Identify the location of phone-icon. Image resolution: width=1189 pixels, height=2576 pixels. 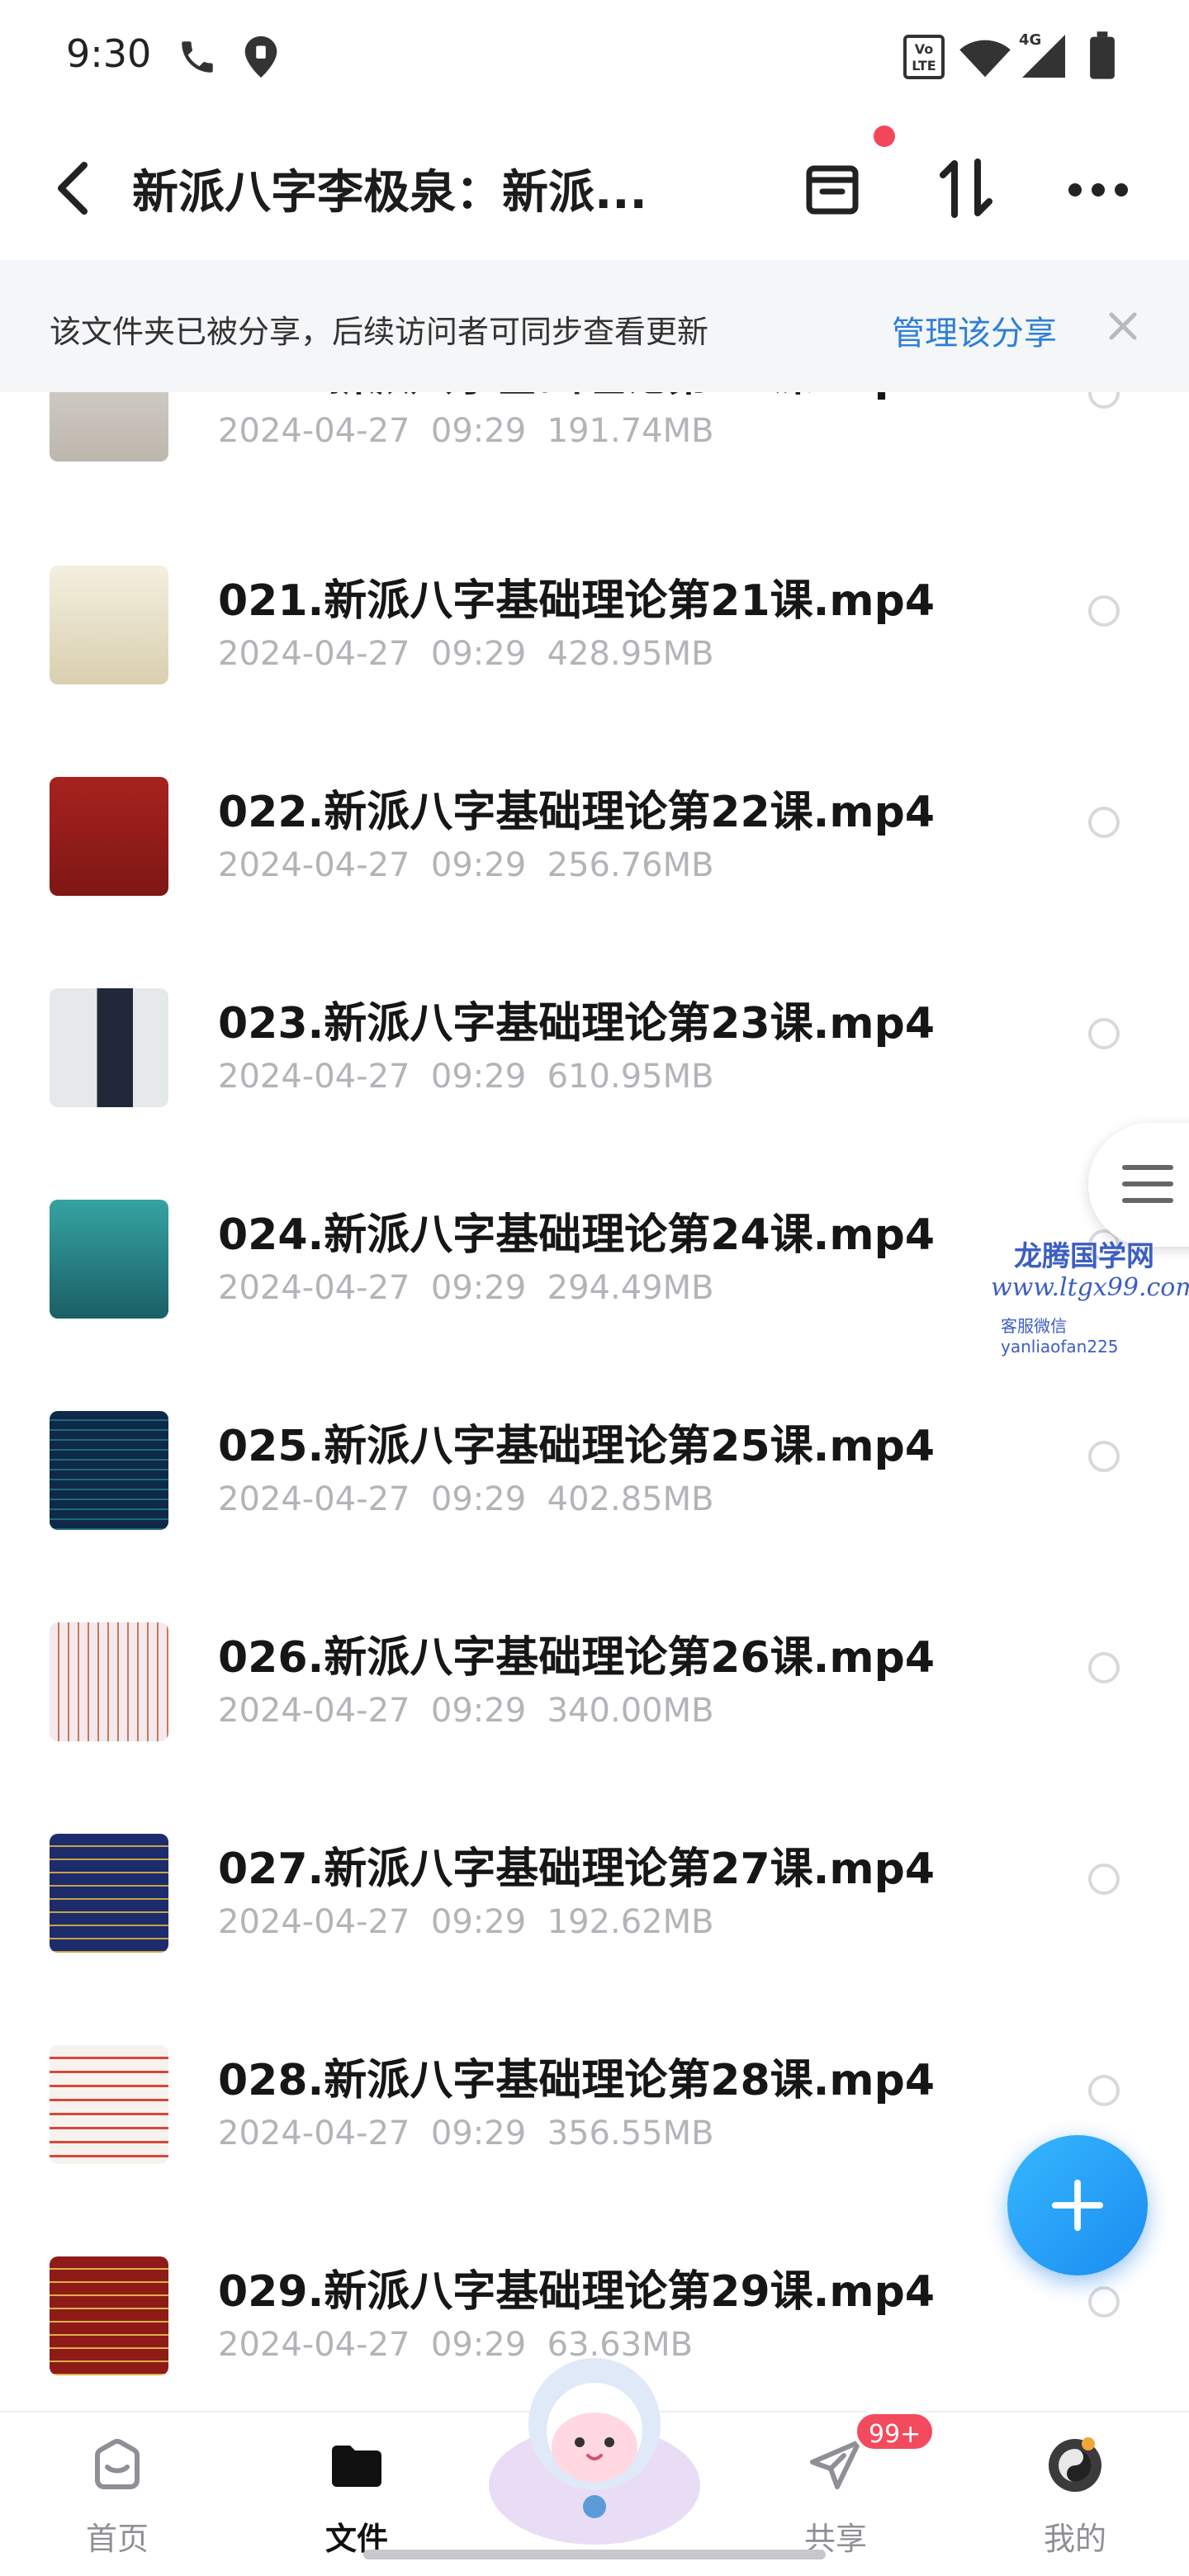
(197, 57).